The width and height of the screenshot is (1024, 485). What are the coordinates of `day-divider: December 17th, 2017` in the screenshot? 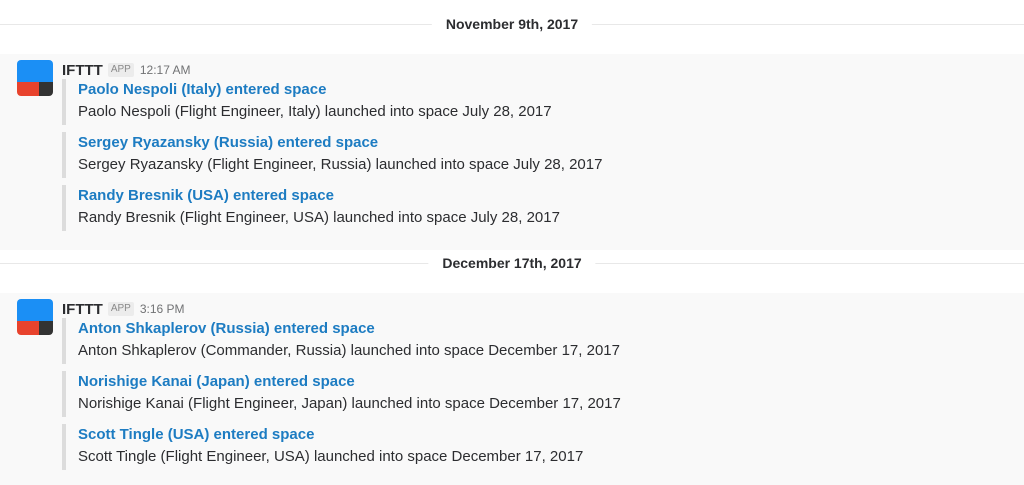 It's located at (512, 263).